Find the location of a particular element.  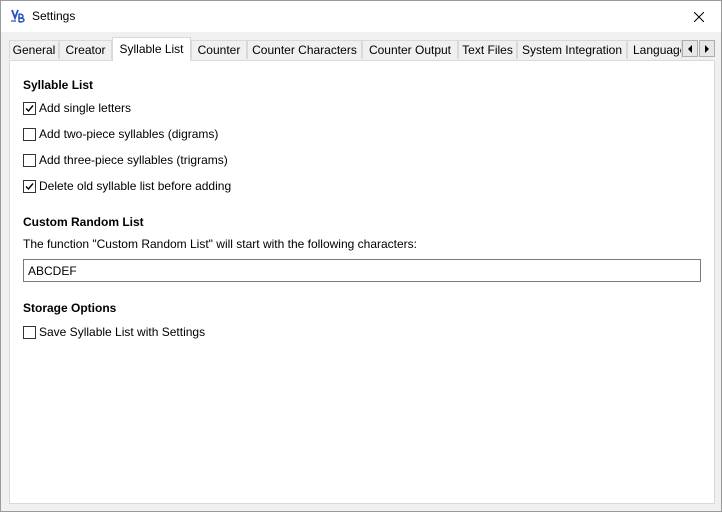

tab-text-files: Text Files is located at coordinates (487, 49).